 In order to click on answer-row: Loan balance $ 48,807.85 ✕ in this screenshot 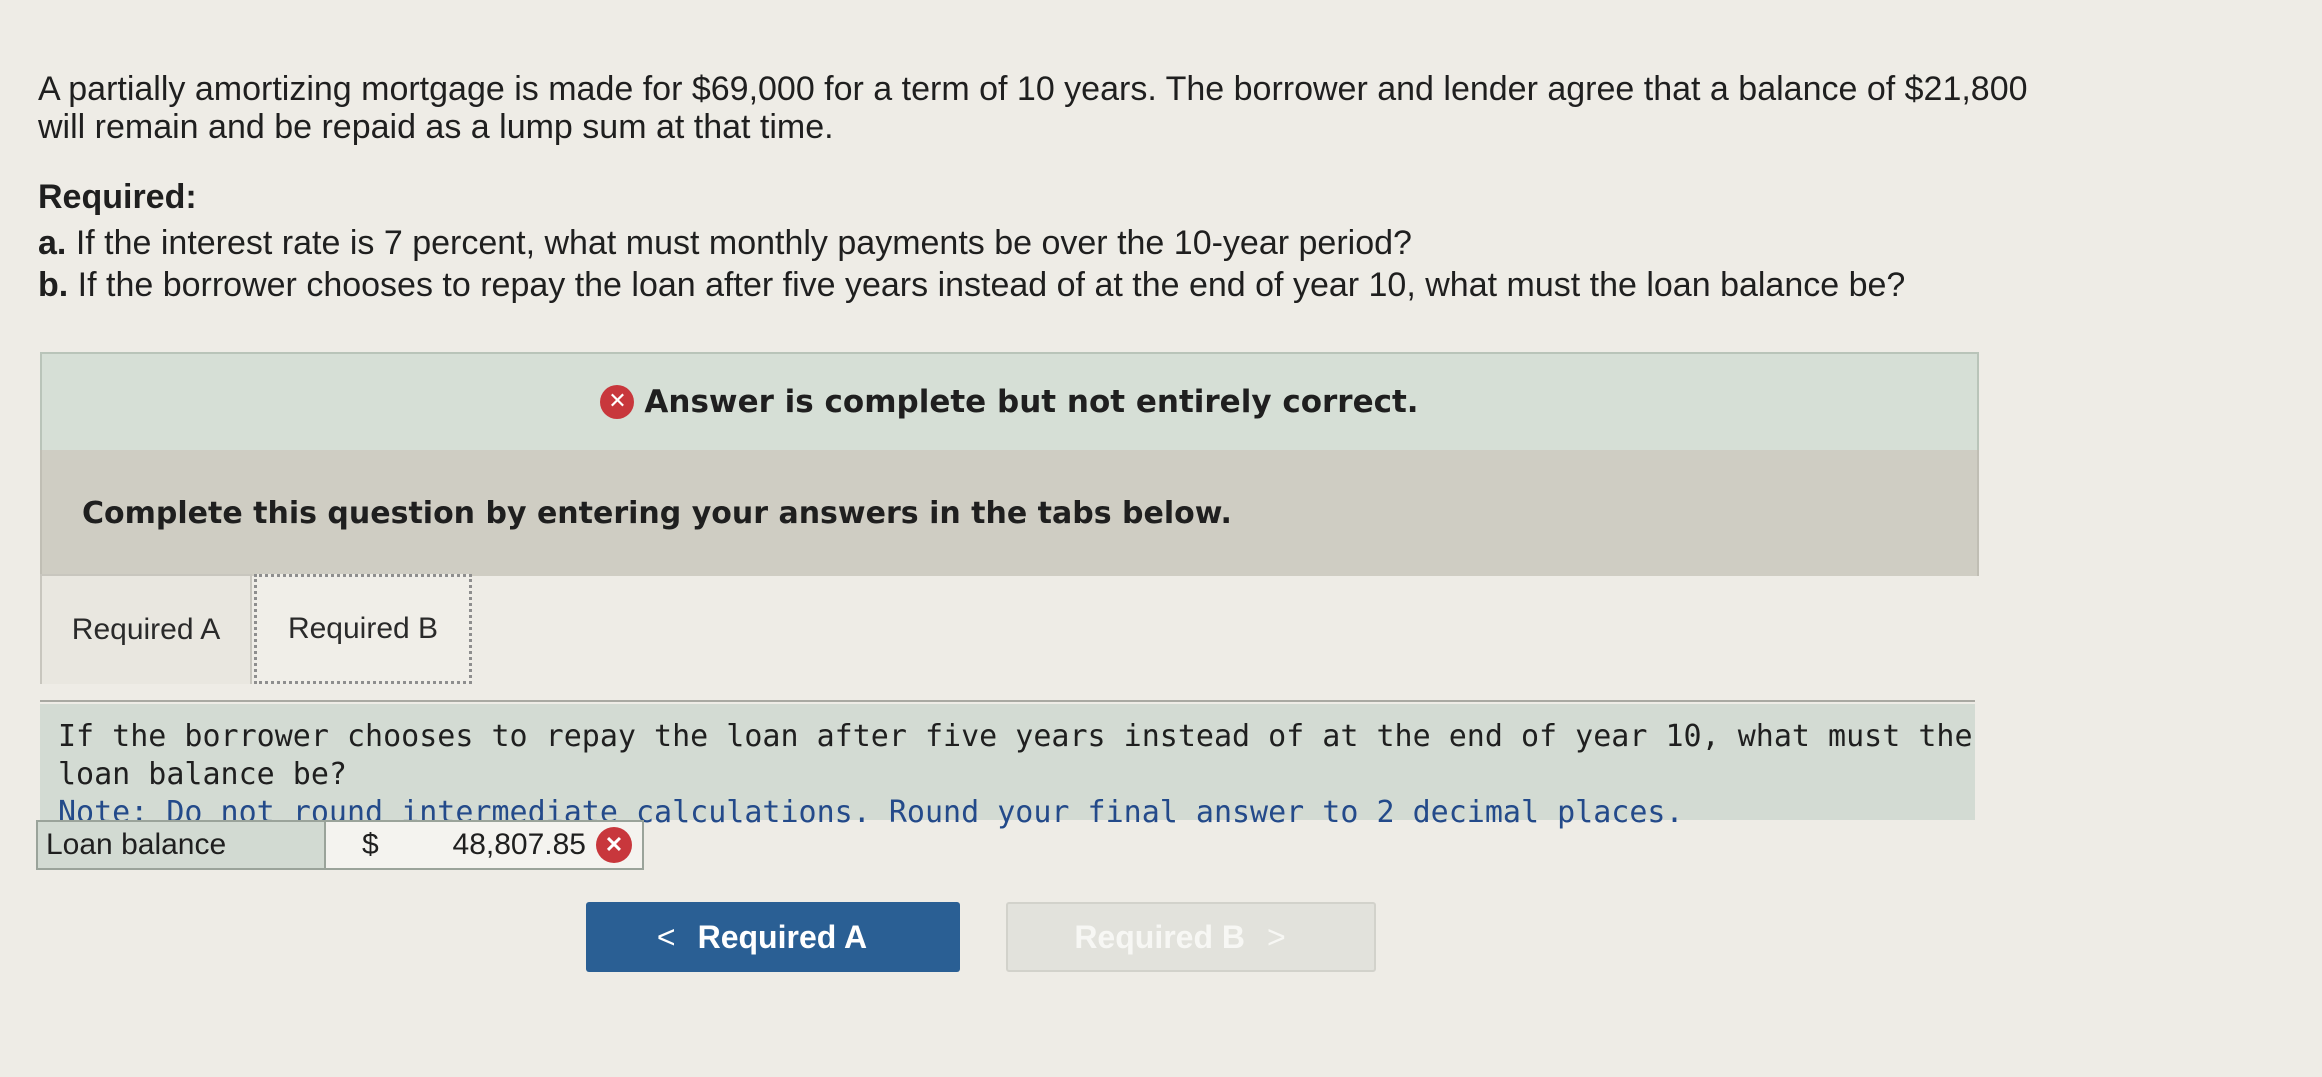, I will do `click(340, 845)`.